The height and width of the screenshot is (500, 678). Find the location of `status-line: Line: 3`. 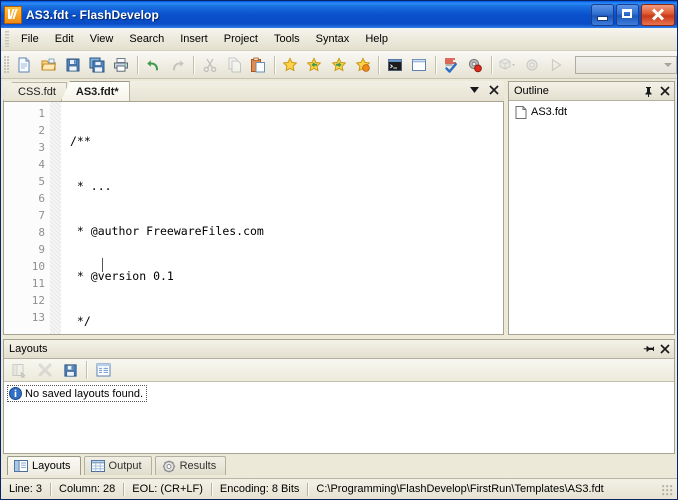

status-line: Line: 3 is located at coordinates (26, 489).